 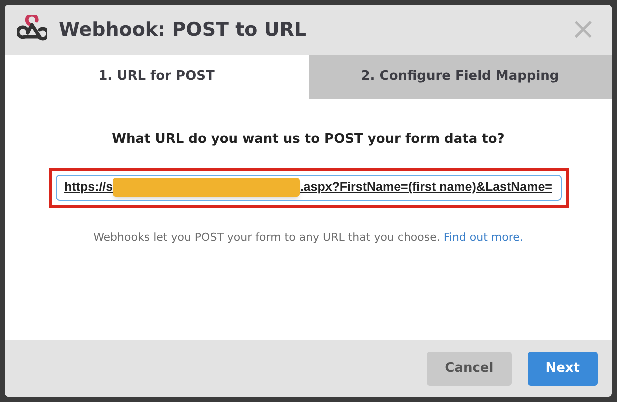 I want to click on dialog-title: Webhook: POST to URL, so click(x=183, y=30).